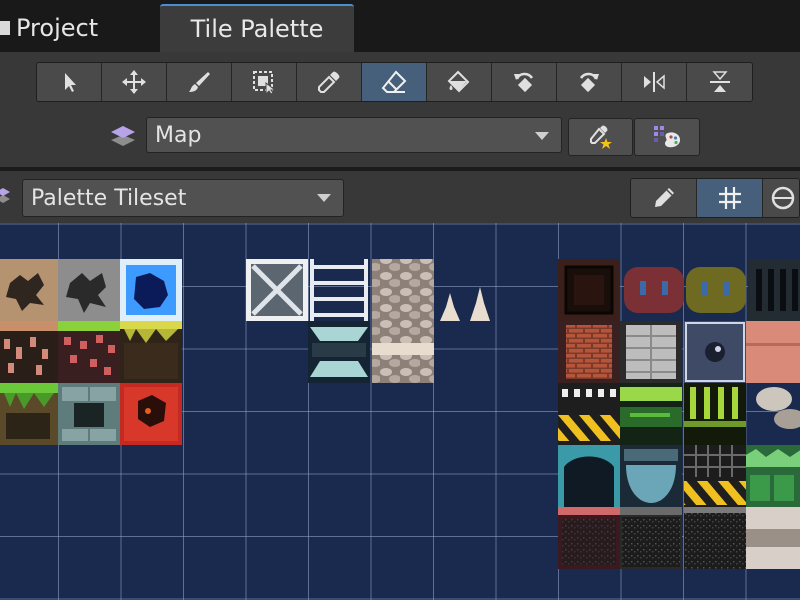  What do you see at coordinates (589, 476) in the screenshot?
I see `tile-cave-mouth` at bounding box center [589, 476].